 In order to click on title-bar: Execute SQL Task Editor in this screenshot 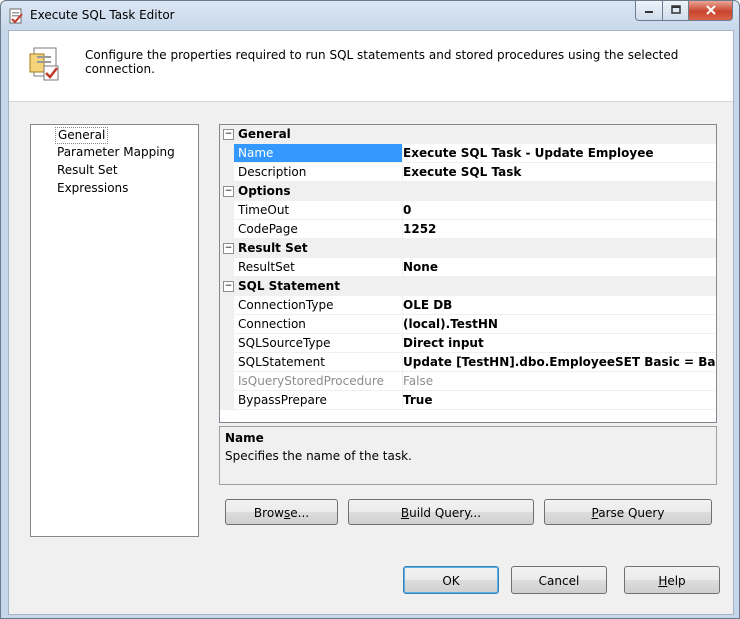, I will do `click(370, 16)`.